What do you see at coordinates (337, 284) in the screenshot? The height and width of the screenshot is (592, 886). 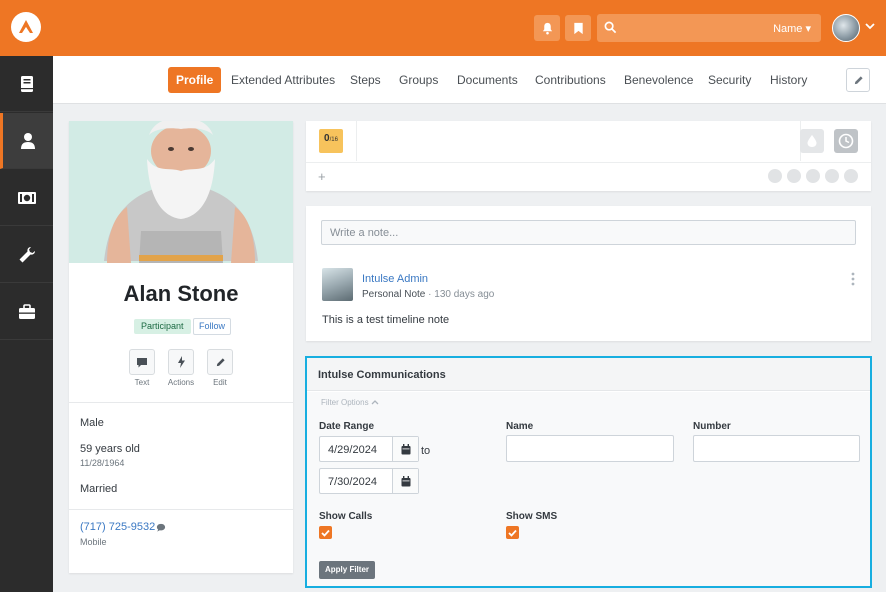 I see `note-author-avatar` at bounding box center [337, 284].